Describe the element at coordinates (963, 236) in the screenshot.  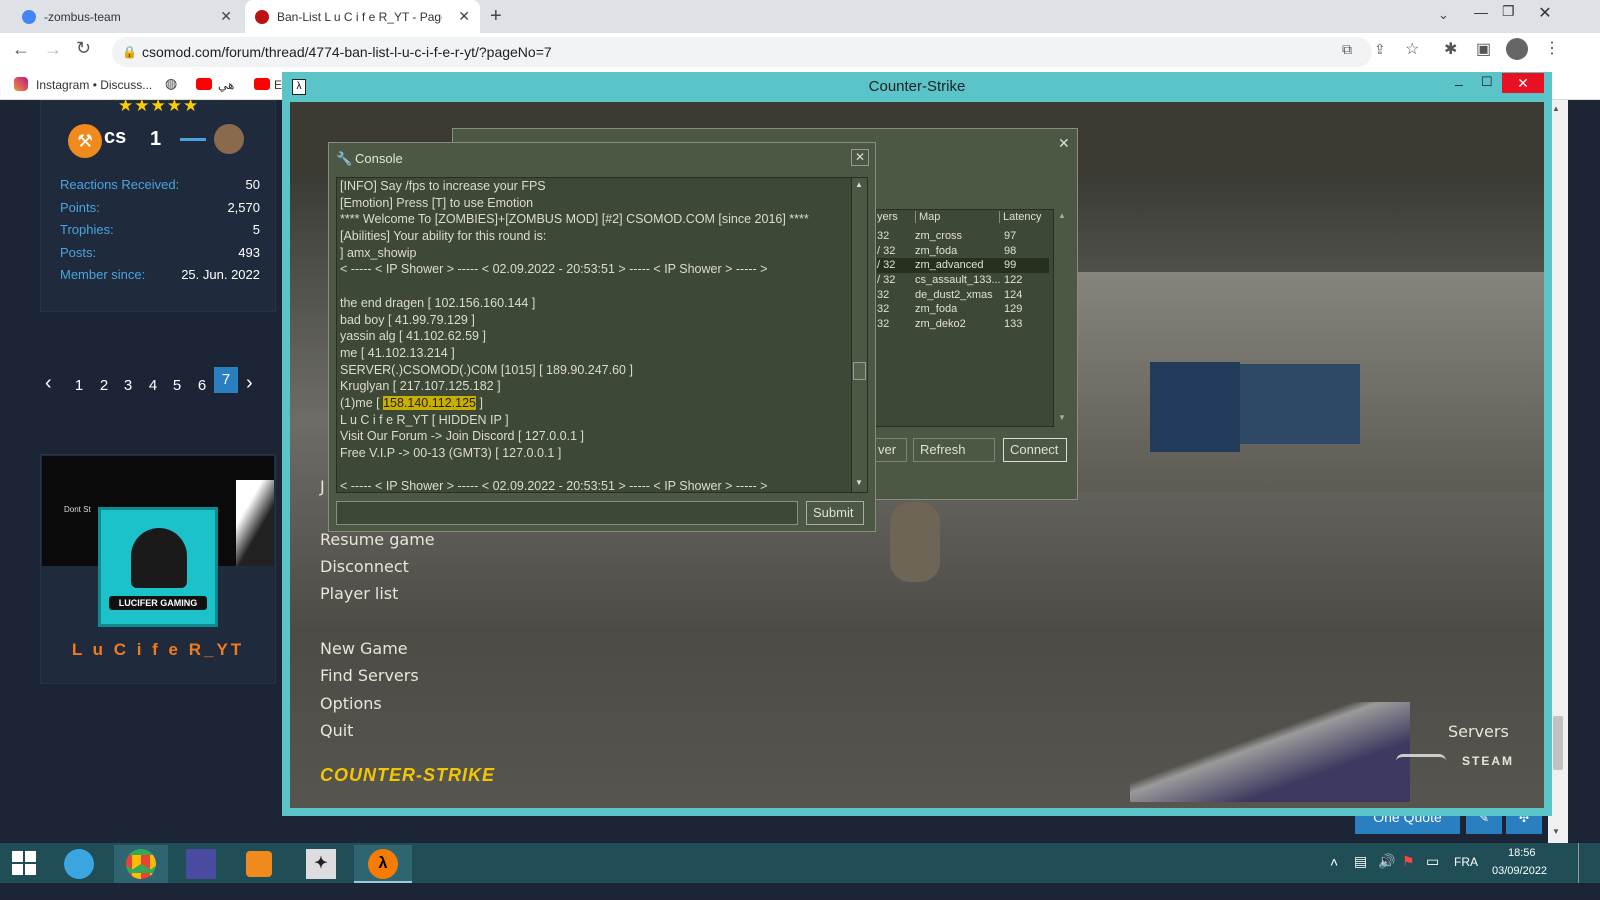
I see `server-row: 32 zm_cross 97` at that location.